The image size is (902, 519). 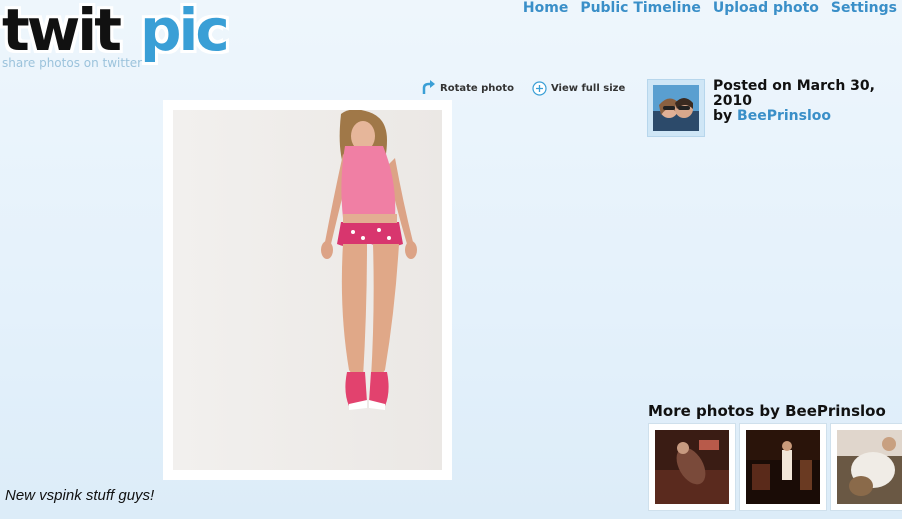 What do you see at coordinates (767, 411) in the screenshot?
I see `more-photos-title: More photos by BeePrinsloo` at bounding box center [767, 411].